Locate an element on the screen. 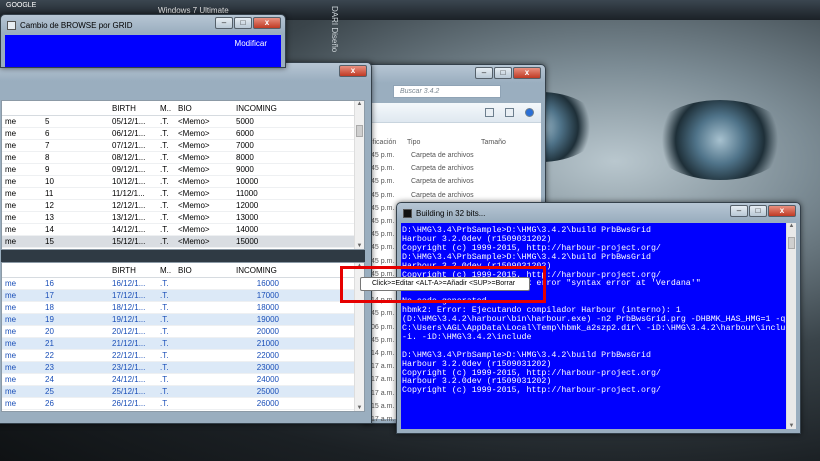 The height and width of the screenshot is (461, 820). preview-pane-icon is located at coordinates (509, 112).